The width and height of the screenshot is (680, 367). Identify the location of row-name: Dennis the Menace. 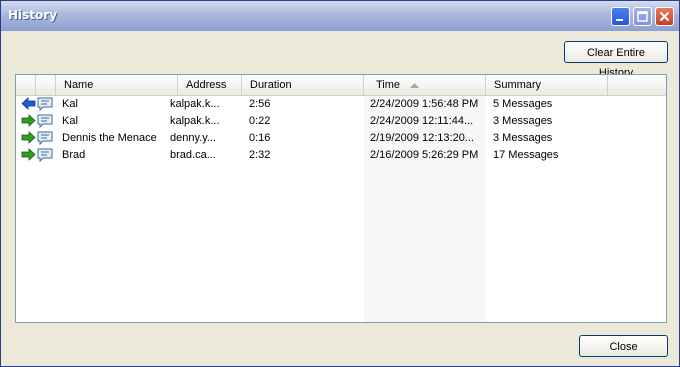
(109, 138).